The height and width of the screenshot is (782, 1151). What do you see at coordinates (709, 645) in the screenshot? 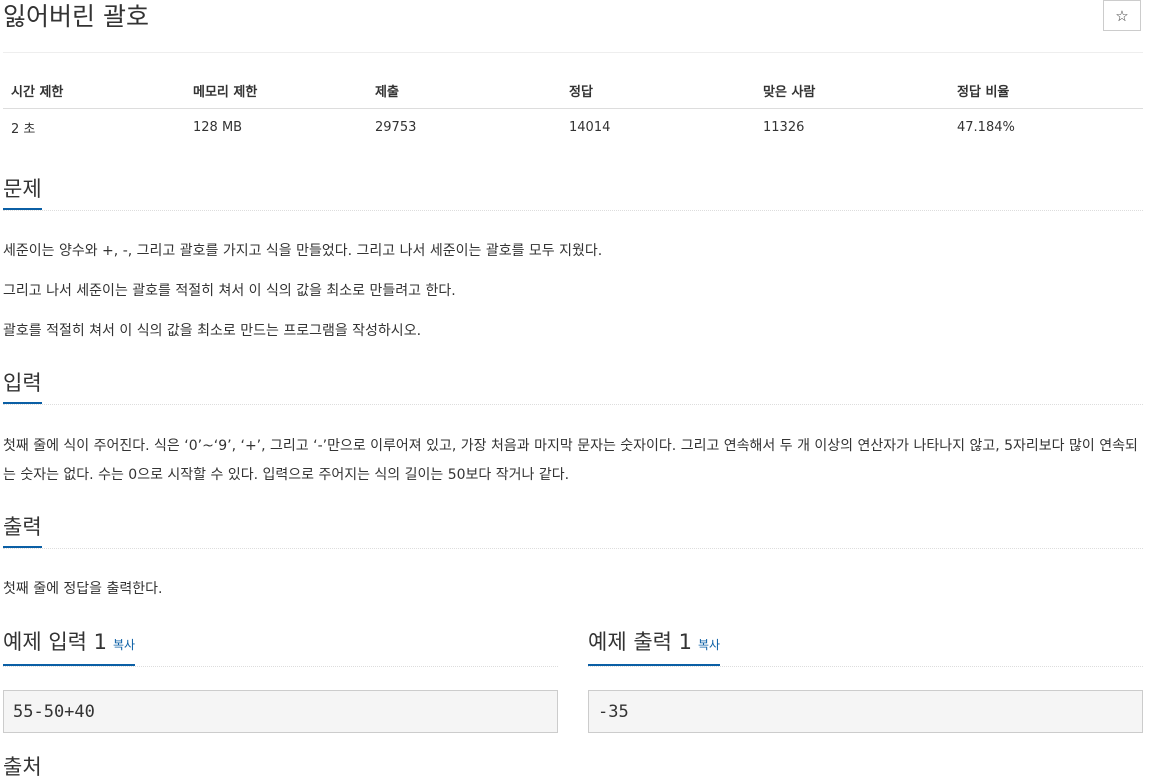
I see `copy-sample-output-button: 복사` at bounding box center [709, 645].